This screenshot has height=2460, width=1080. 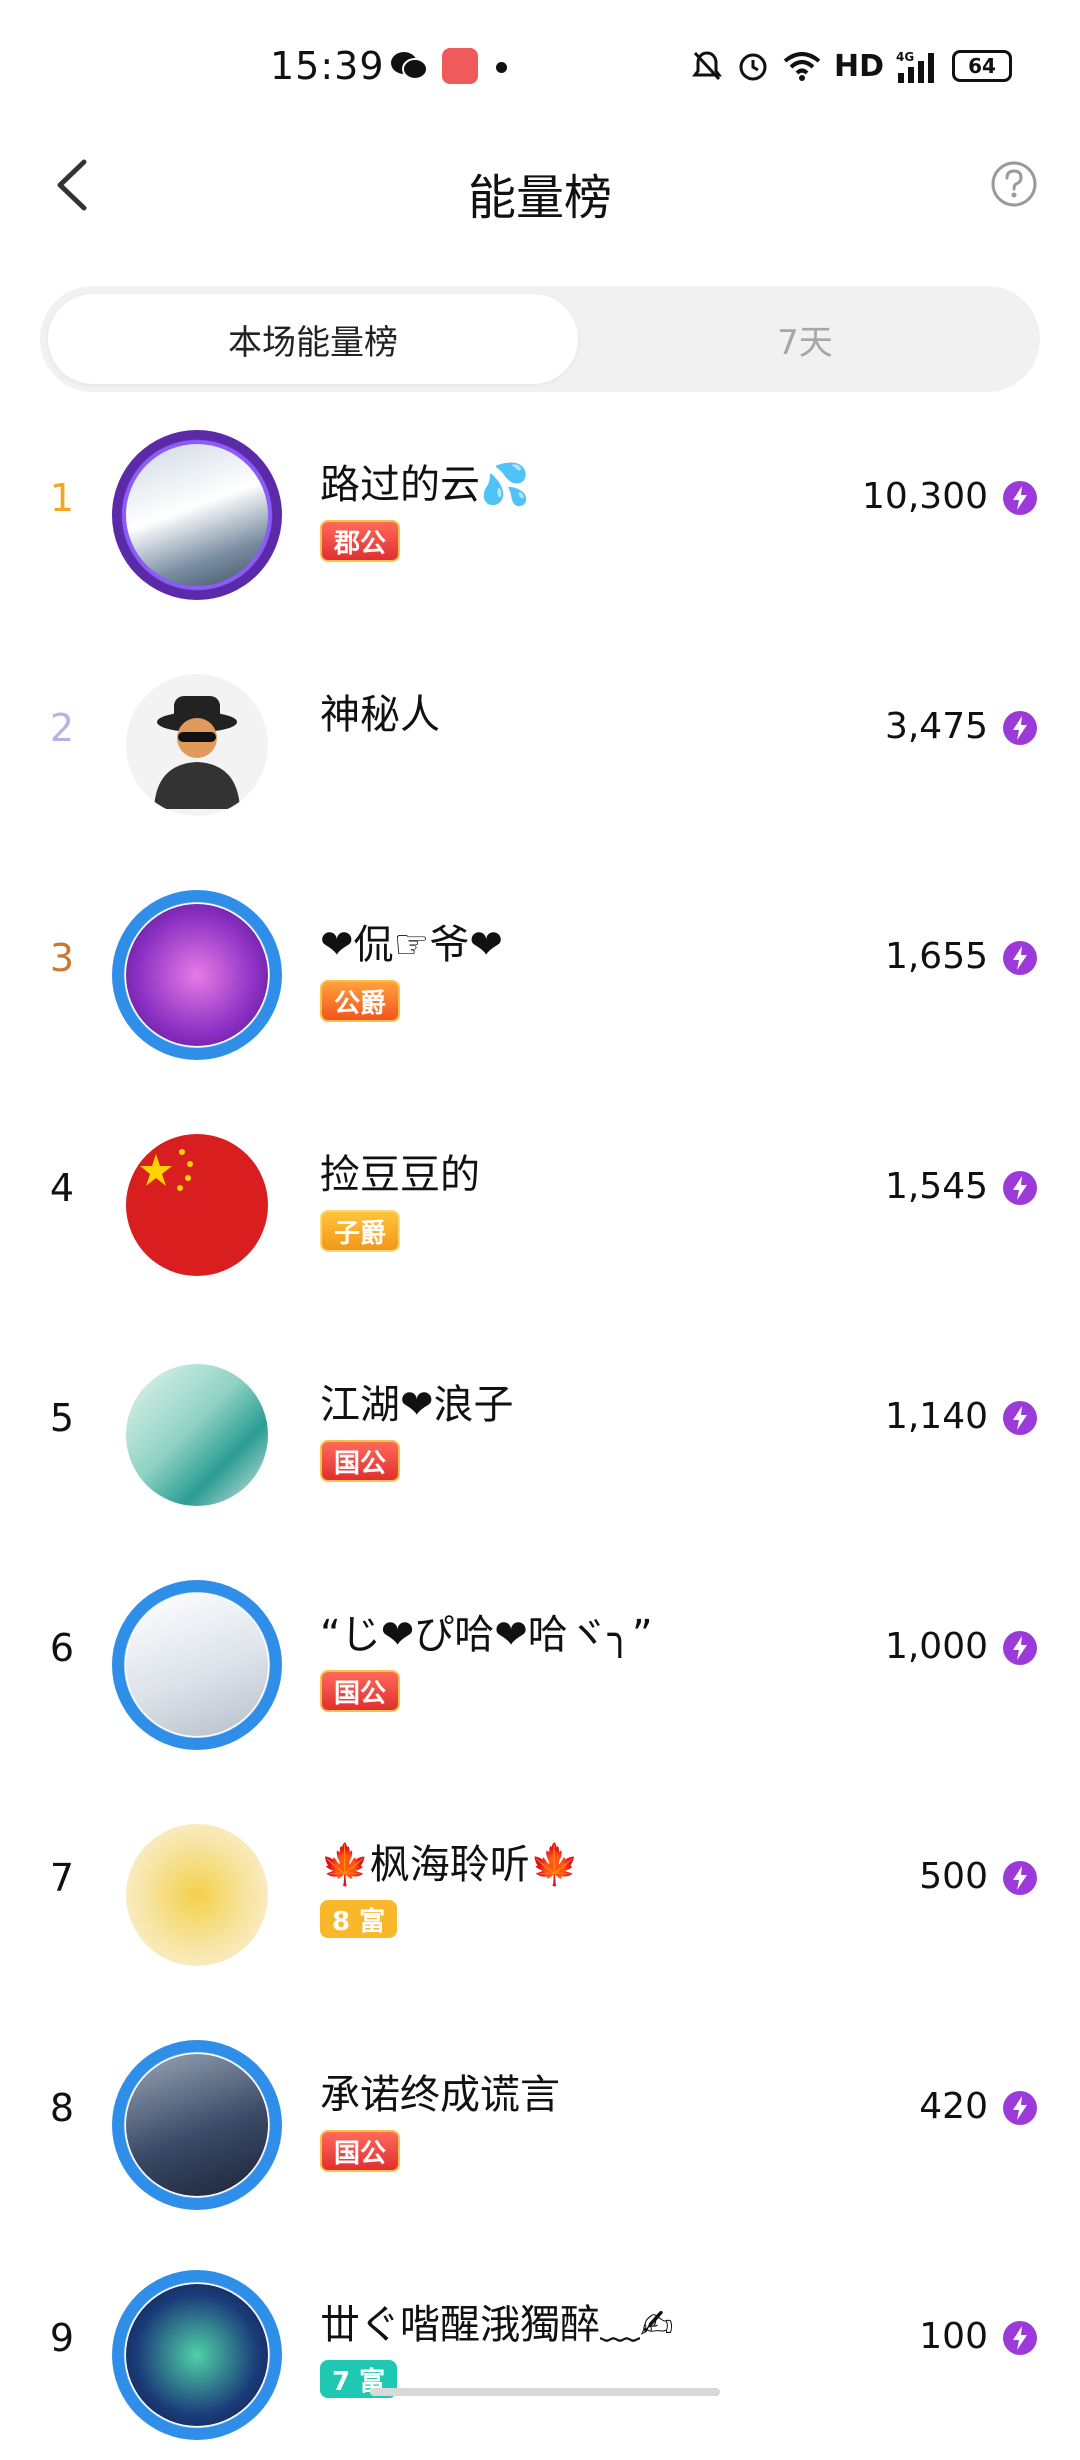 I want to click on list-item: 4 捡豆豆的 子爵 1,545, so click(x=540, y=1195).